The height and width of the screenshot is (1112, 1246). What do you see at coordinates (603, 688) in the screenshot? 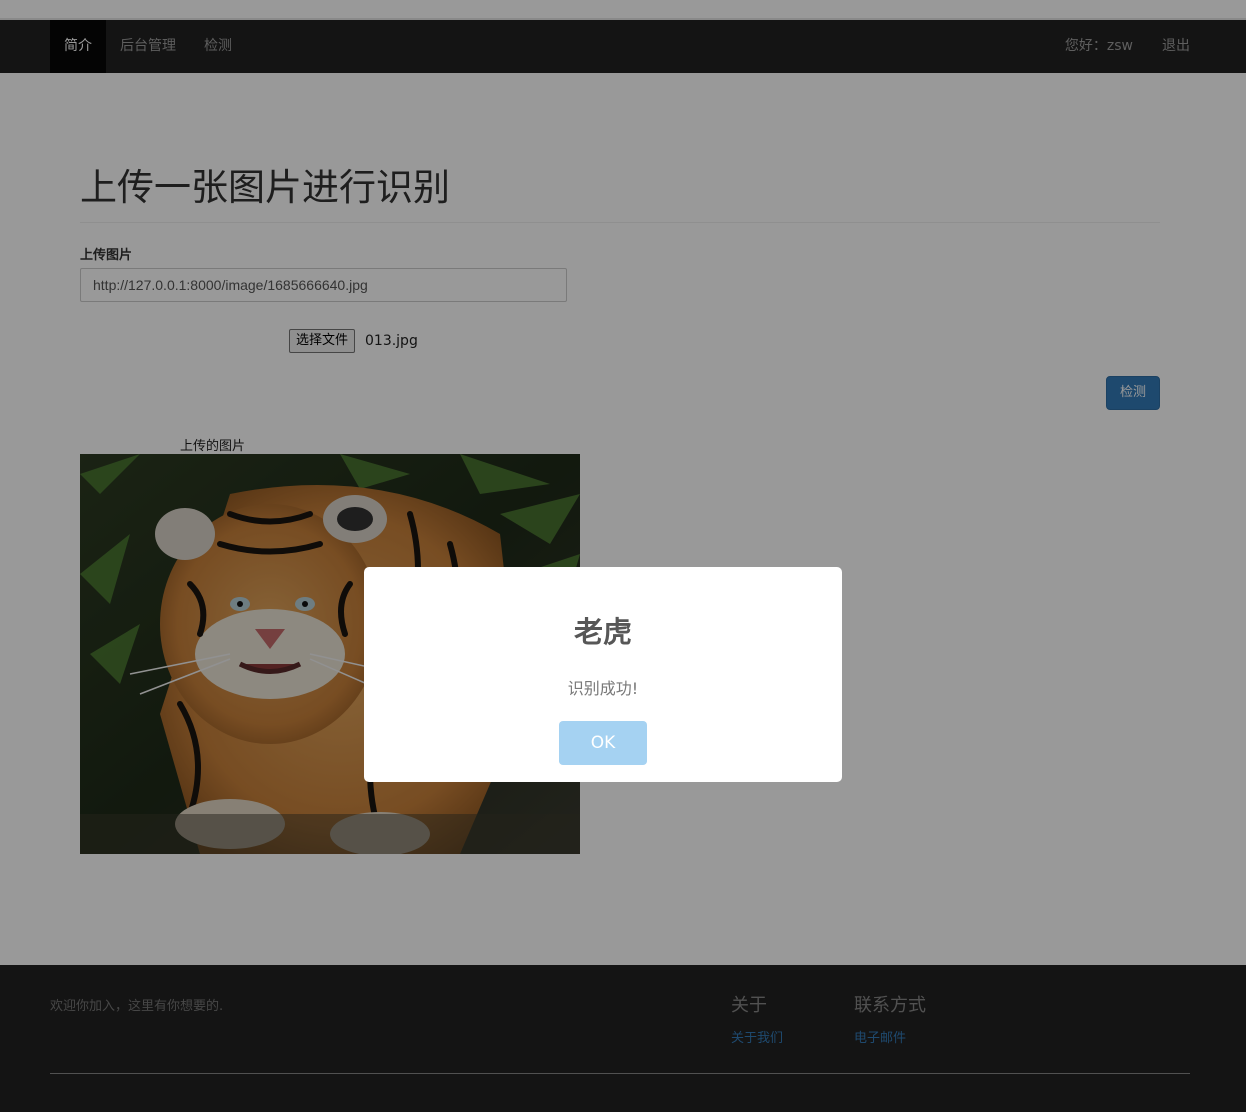
I see `result-message: 识别成功!` at bounding box center [603, 688].